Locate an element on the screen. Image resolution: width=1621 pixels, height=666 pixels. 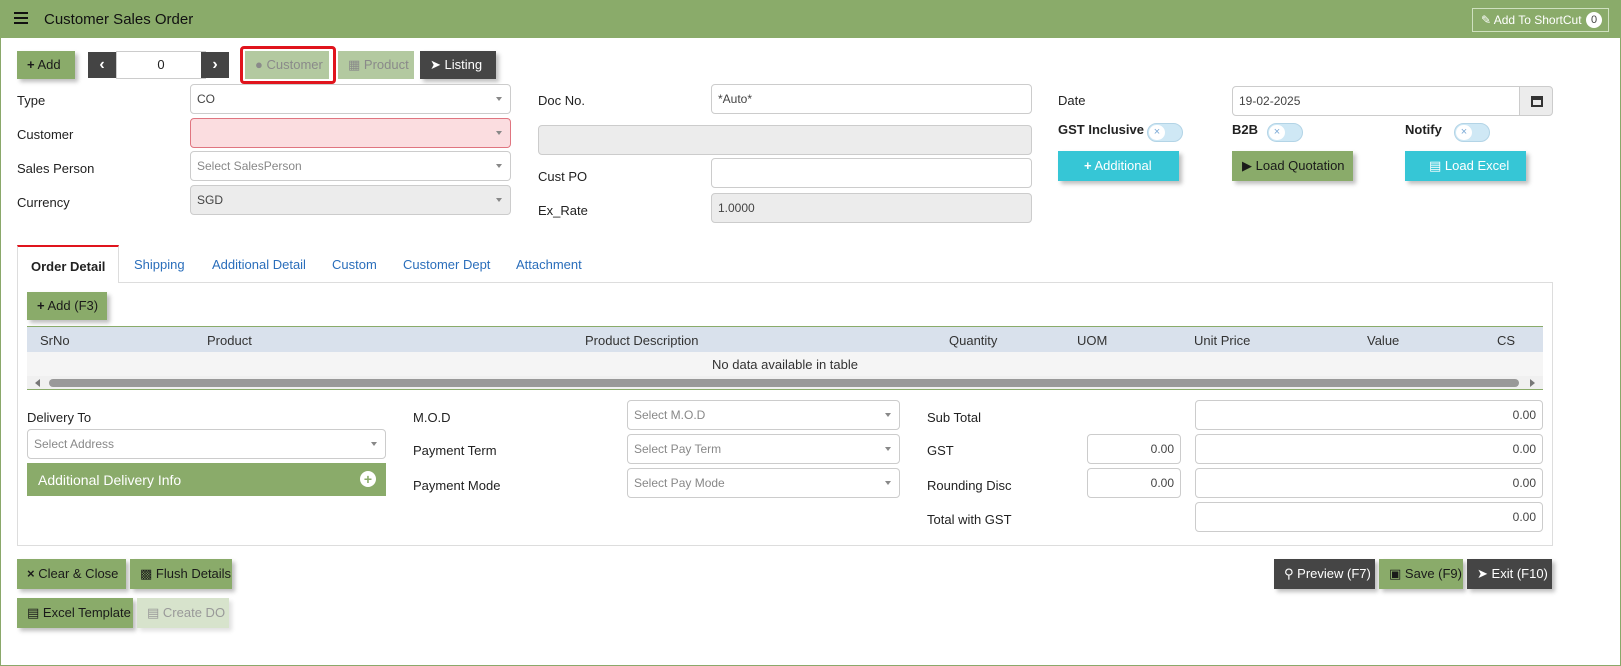
trash-icon: ▩ is located at coordinates (146, 573).